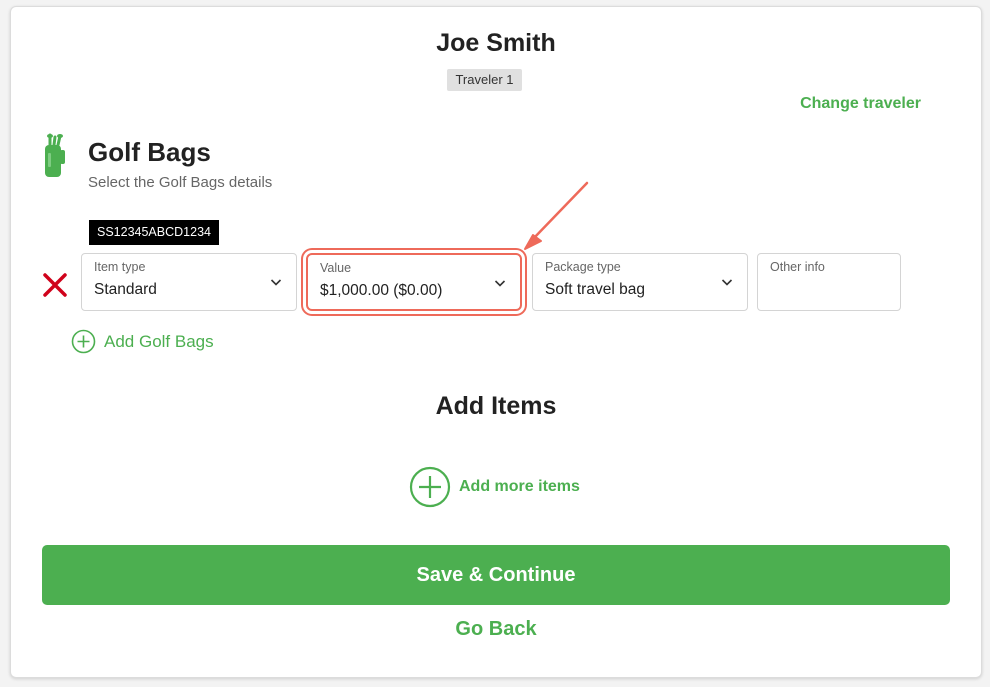 This screenshot has height=687, width=990. Describe the element at coordinates (496, 406) in the screenshot. I see `add-items-title: Add Items` at that location.